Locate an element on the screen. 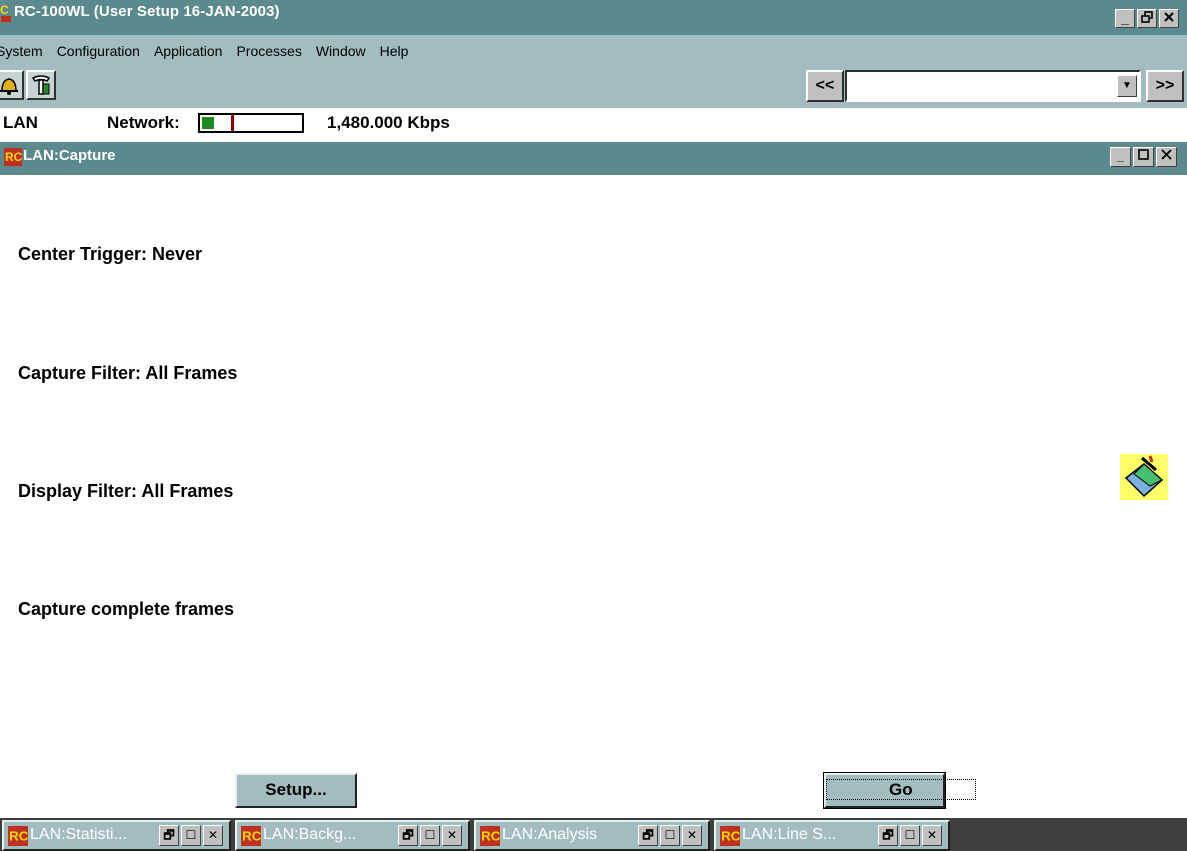  tools-button is located at coordinates (41, 85).